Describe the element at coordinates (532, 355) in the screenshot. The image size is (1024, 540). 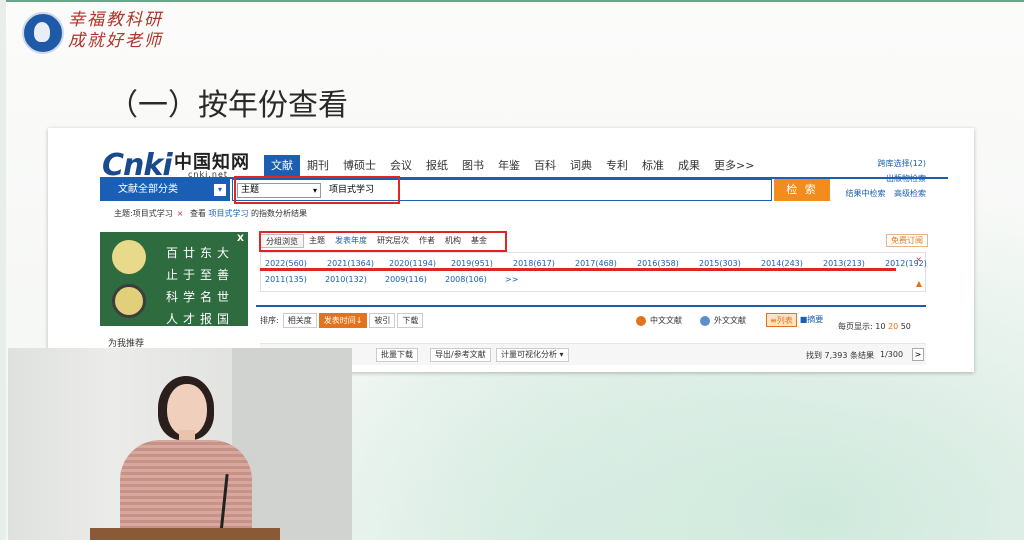
I see `visual-analysis-dropdown: 计量可视化分析 ▾` at that location.